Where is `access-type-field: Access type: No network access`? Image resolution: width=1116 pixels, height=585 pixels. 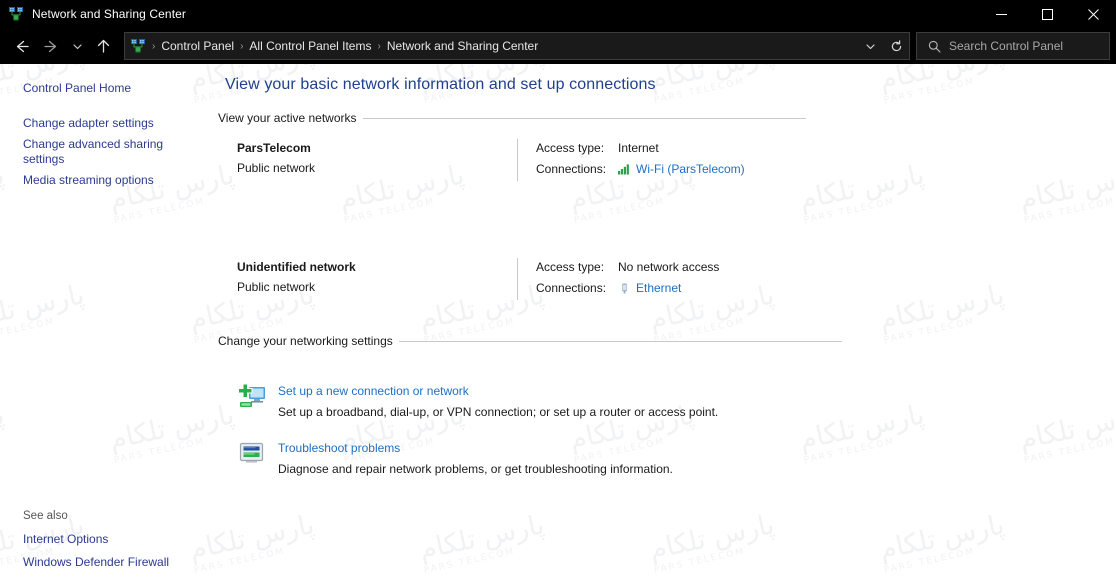 access-type-field: Access type: No network access is located at coordinates (826, 268).